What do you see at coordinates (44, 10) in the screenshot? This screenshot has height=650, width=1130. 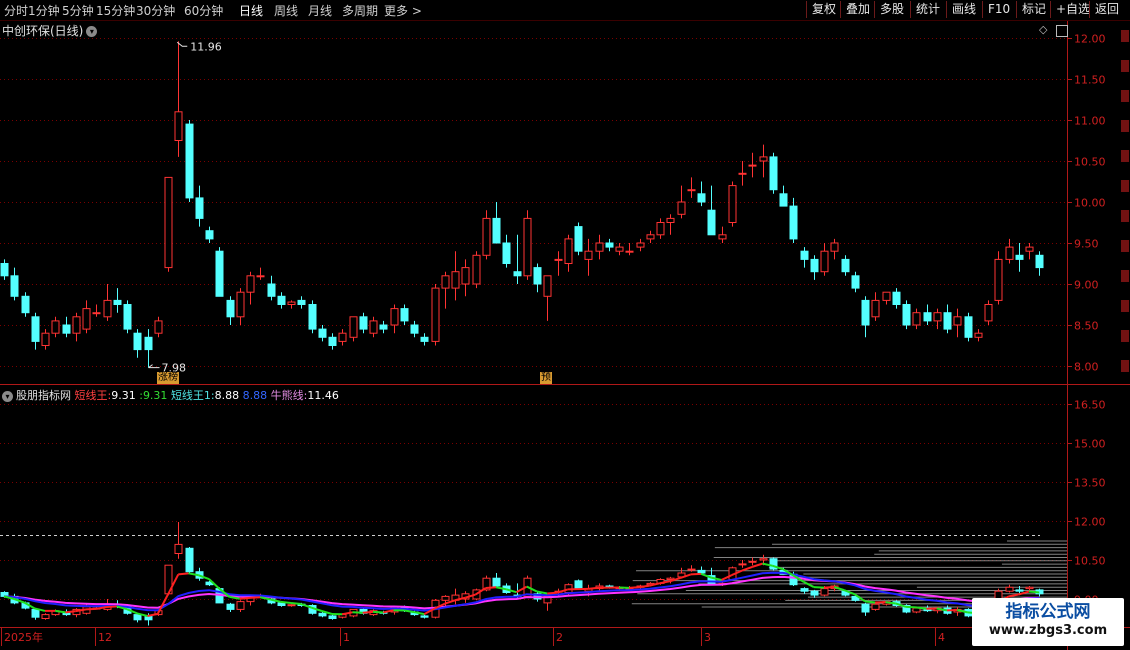 I see `period-tab-1: 1分钟` at bounding box center [44, 10].